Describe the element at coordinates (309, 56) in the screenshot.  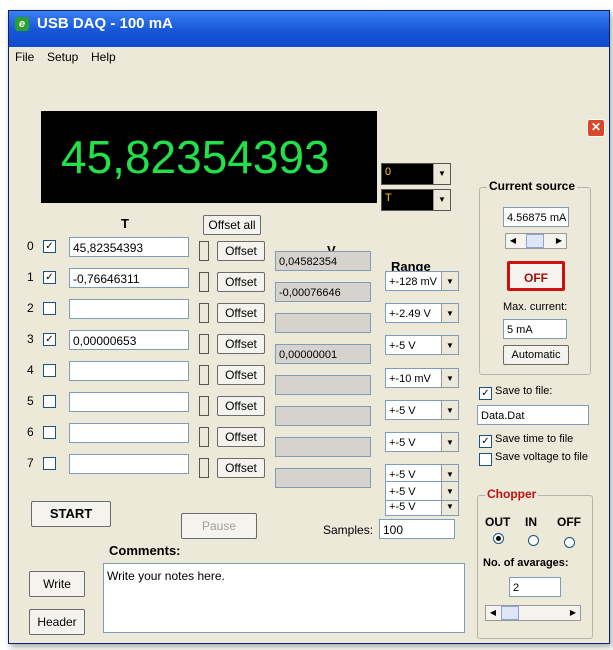
I see `menu-bar: File Setup Help` at that location.